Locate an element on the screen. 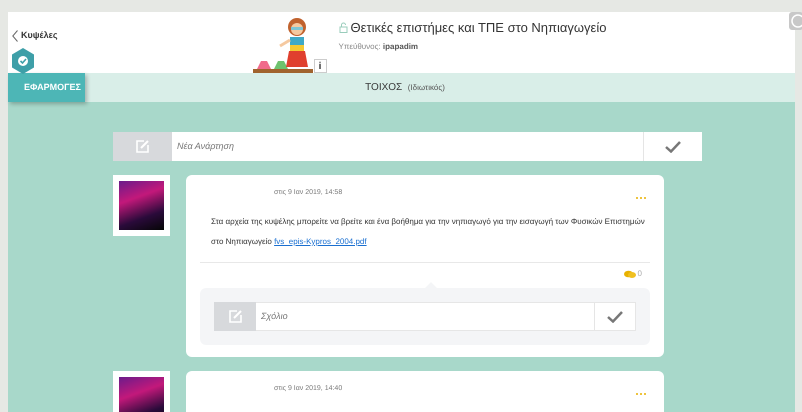  comments-icon is located at coordinates (630, 274).